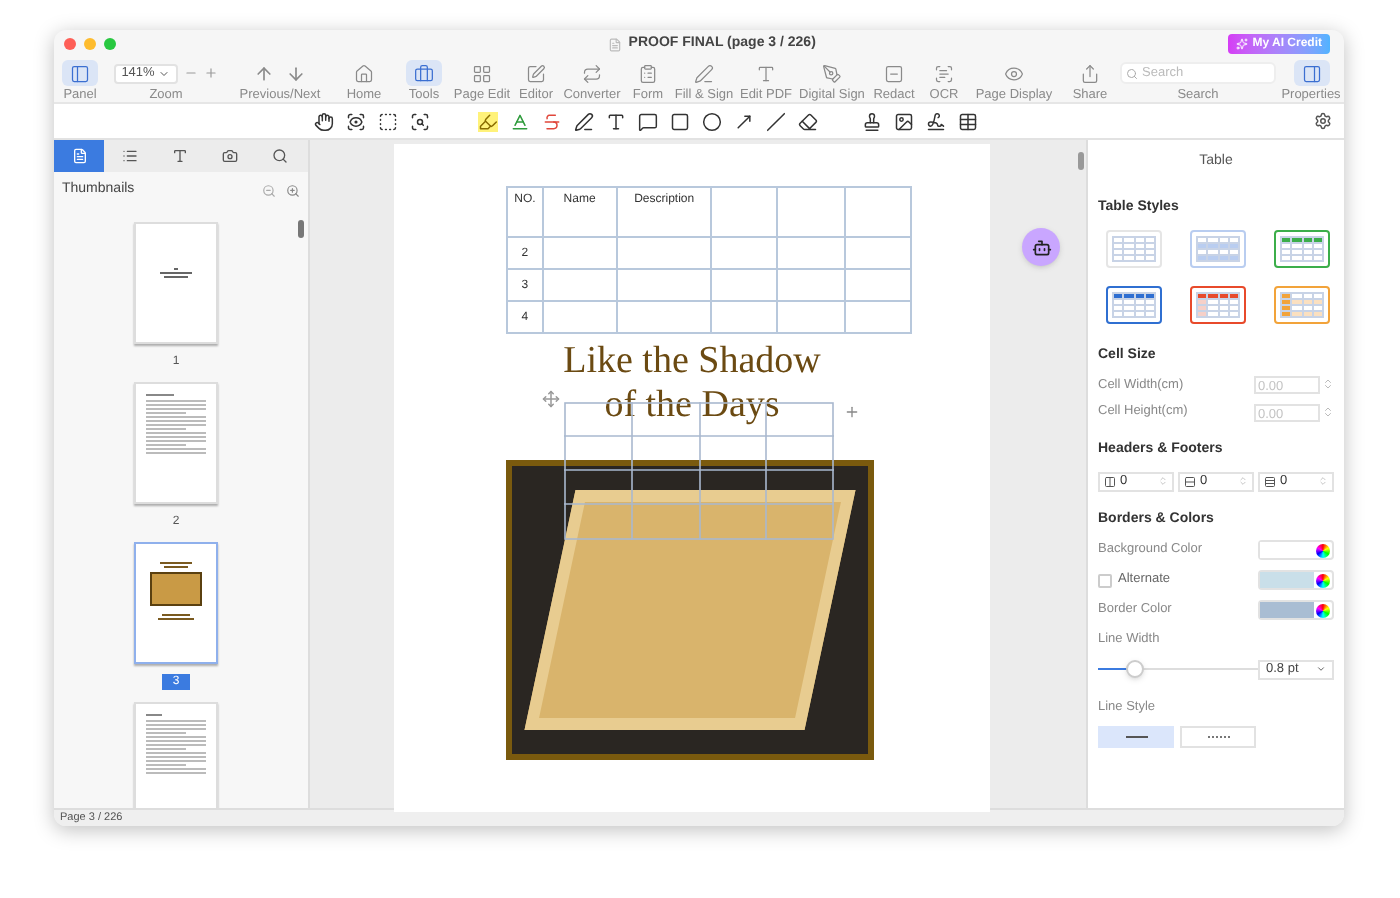 This screenshot has width=1400, height=898. What do you see at coordinates (615, 44) in the screenshot?
I see `document-icon` at bounding box center [615, 44].